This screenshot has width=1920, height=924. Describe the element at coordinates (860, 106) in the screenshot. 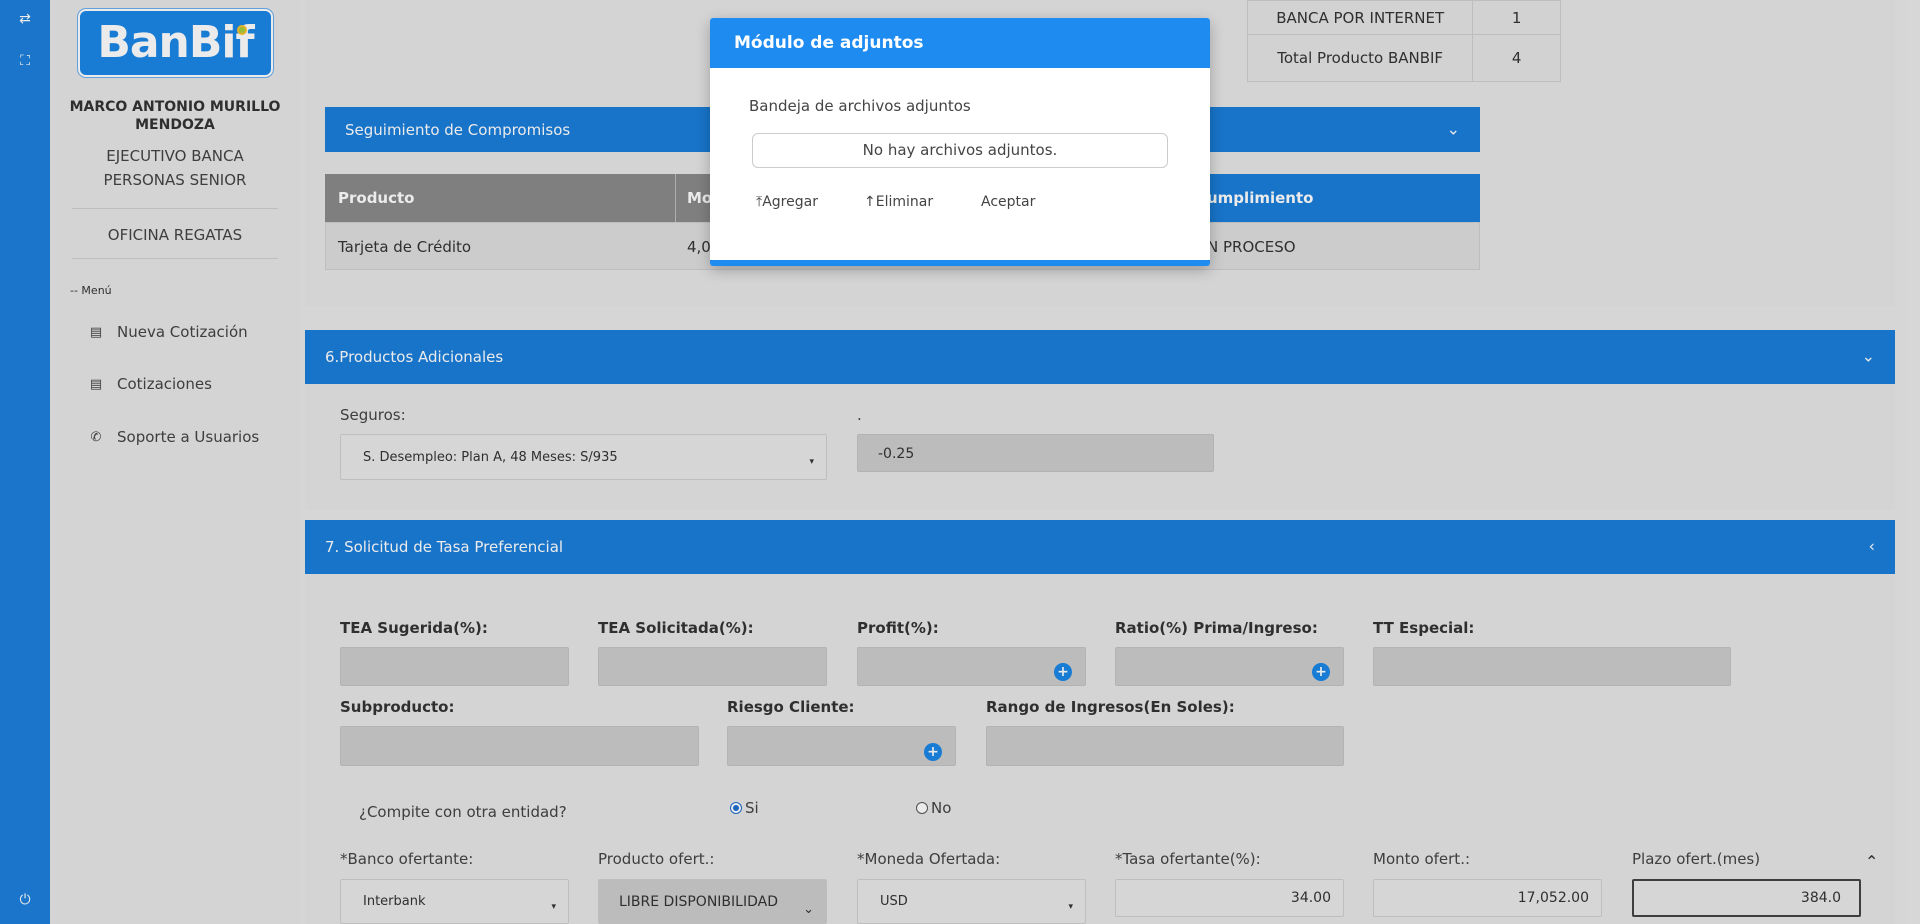

I see `modal-subtitle: Bandeja de archivos adjuntos` at that location.